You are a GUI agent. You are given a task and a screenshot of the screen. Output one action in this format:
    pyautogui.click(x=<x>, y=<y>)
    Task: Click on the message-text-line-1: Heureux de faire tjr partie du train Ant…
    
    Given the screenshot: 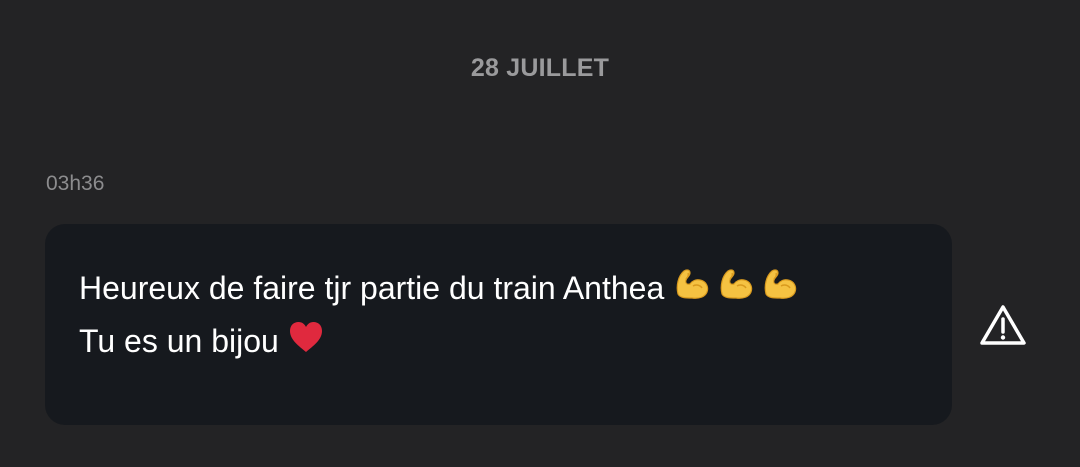 What is the action you would take?
    pyautogui.click(x=372, y=287)
    